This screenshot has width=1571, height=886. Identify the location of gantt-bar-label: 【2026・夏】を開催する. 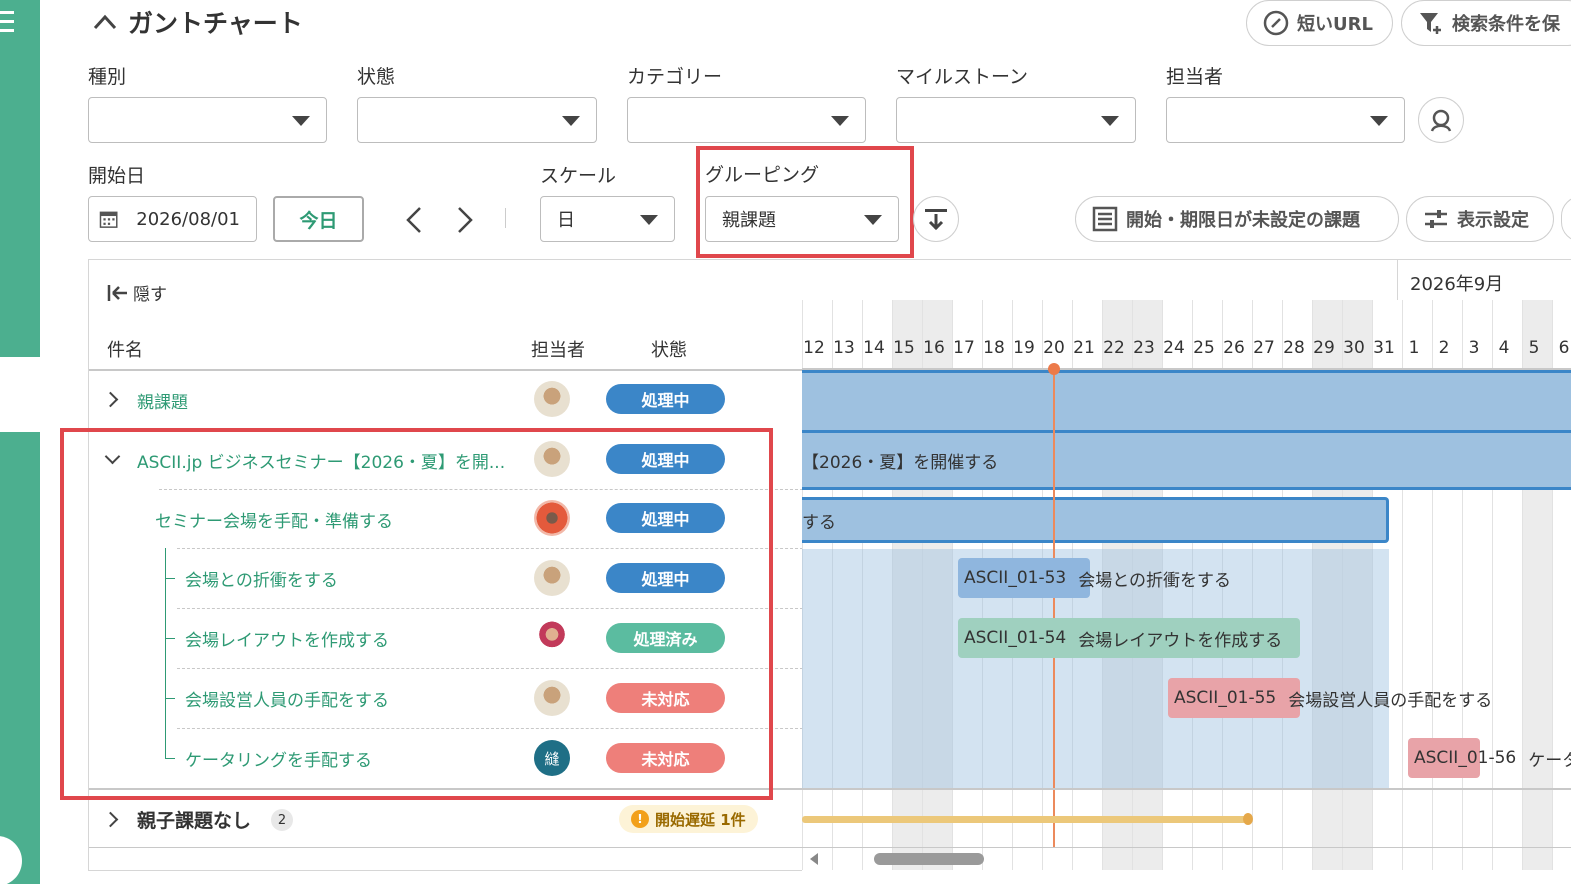
(900, 462).